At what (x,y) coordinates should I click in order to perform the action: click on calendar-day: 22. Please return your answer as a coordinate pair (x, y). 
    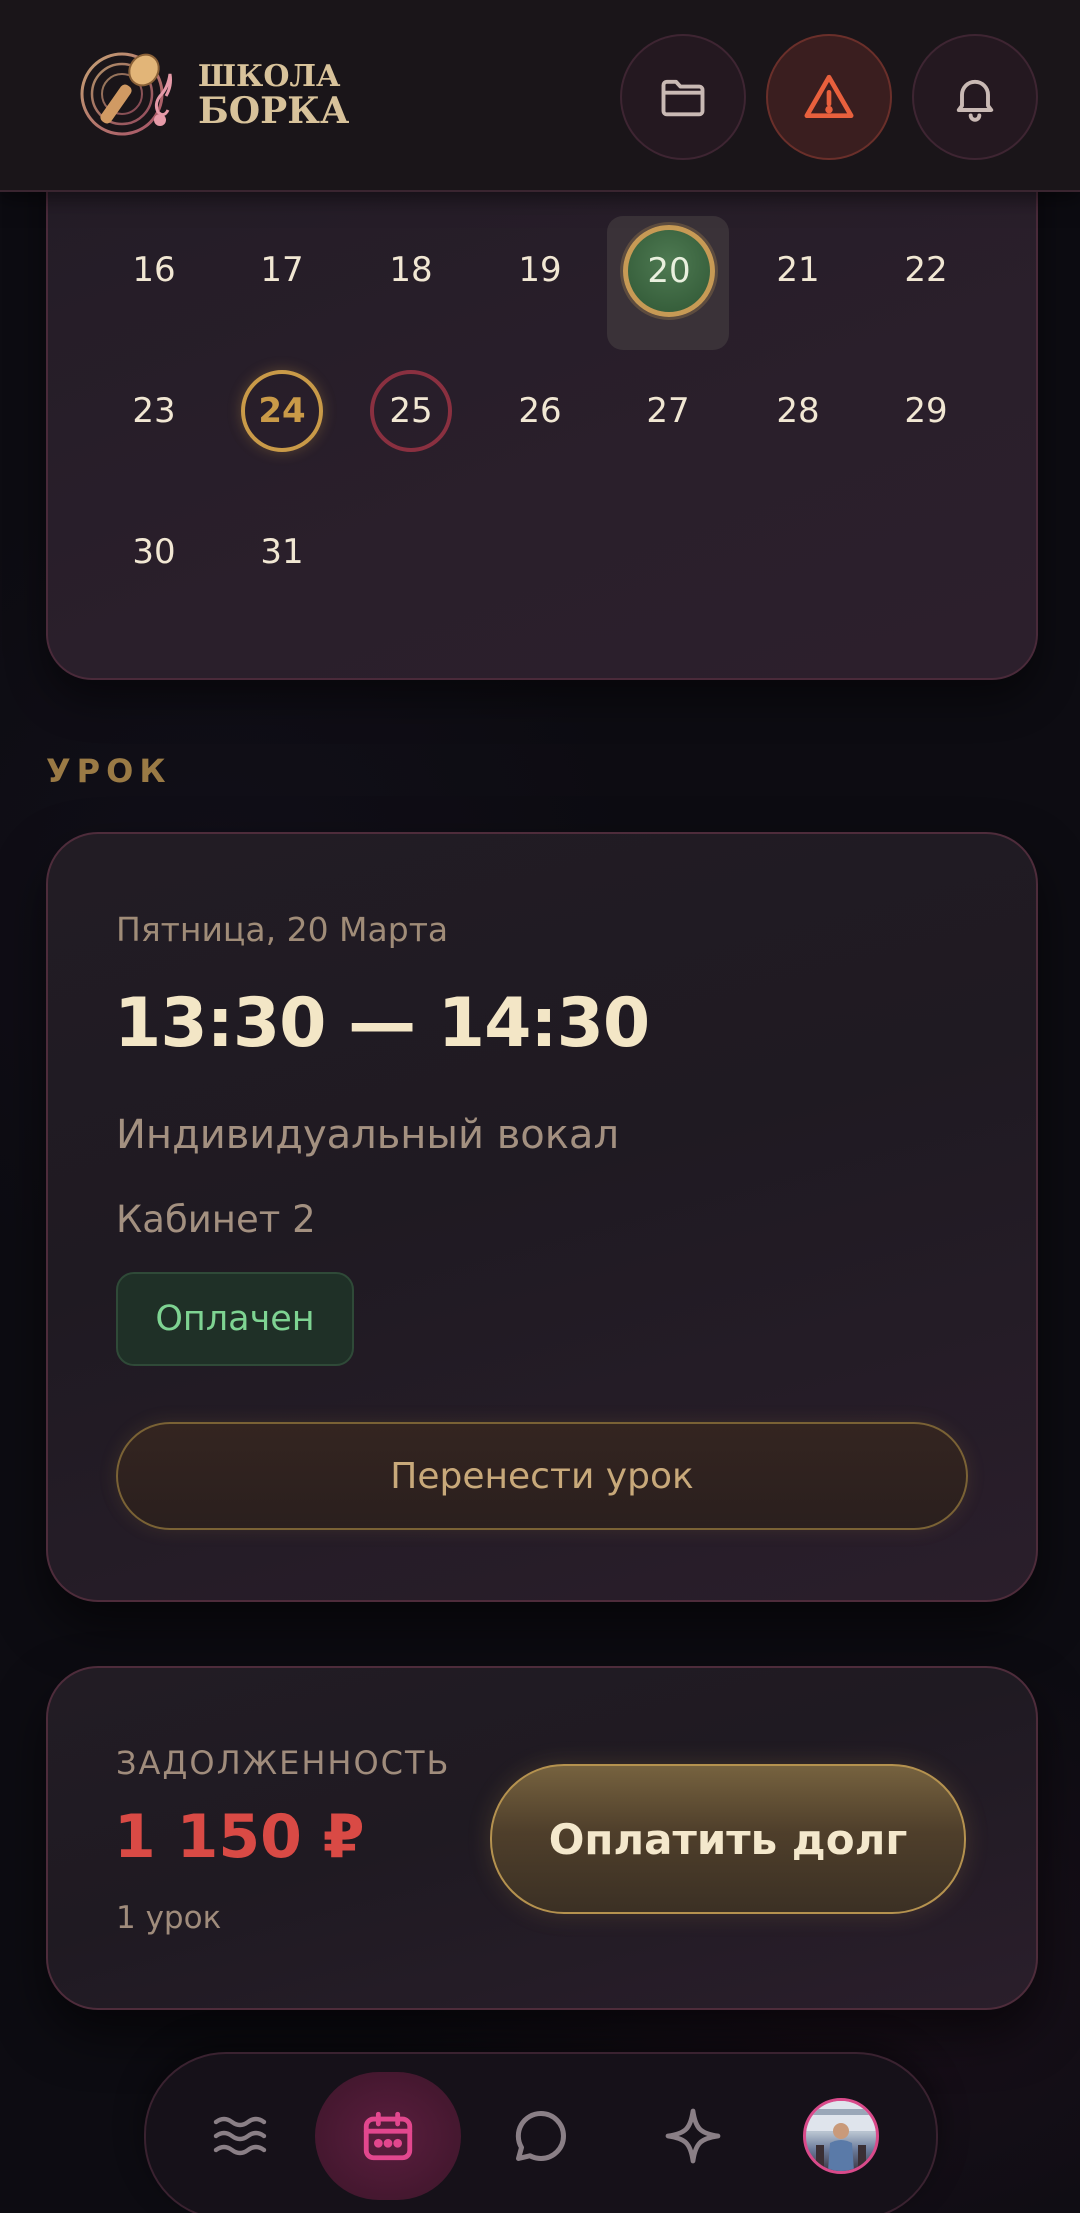
    Looking at the image, I should click on (926, 270).